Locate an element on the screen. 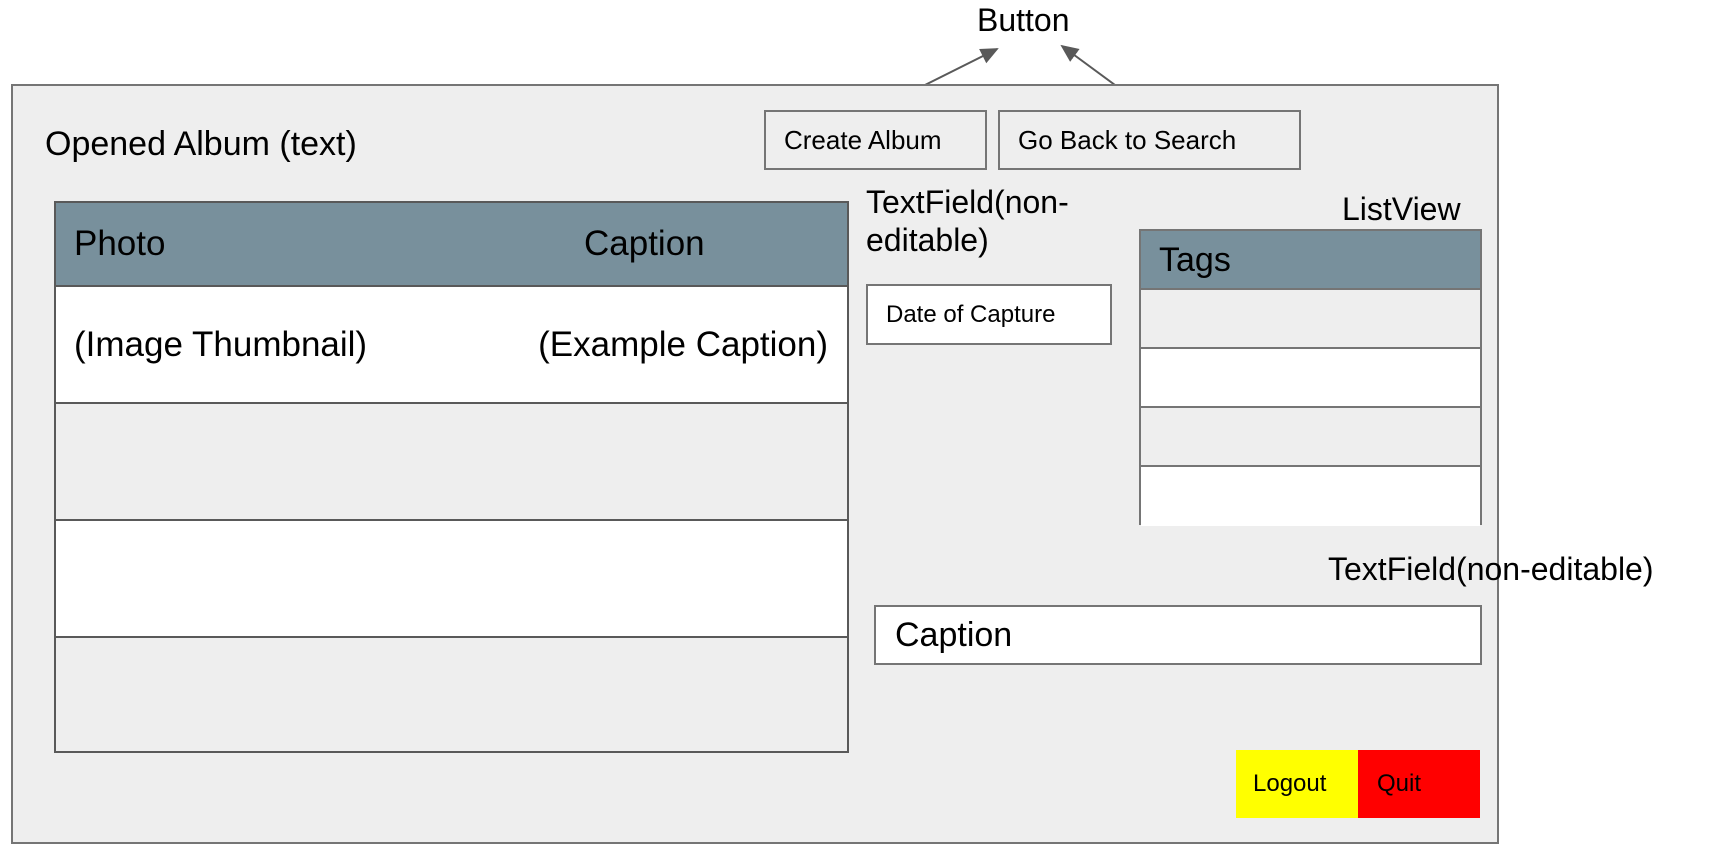 This screenshot has width=1713, height=844. date-of-capture-field: Date of Capture is located at coordinates (989, 314).